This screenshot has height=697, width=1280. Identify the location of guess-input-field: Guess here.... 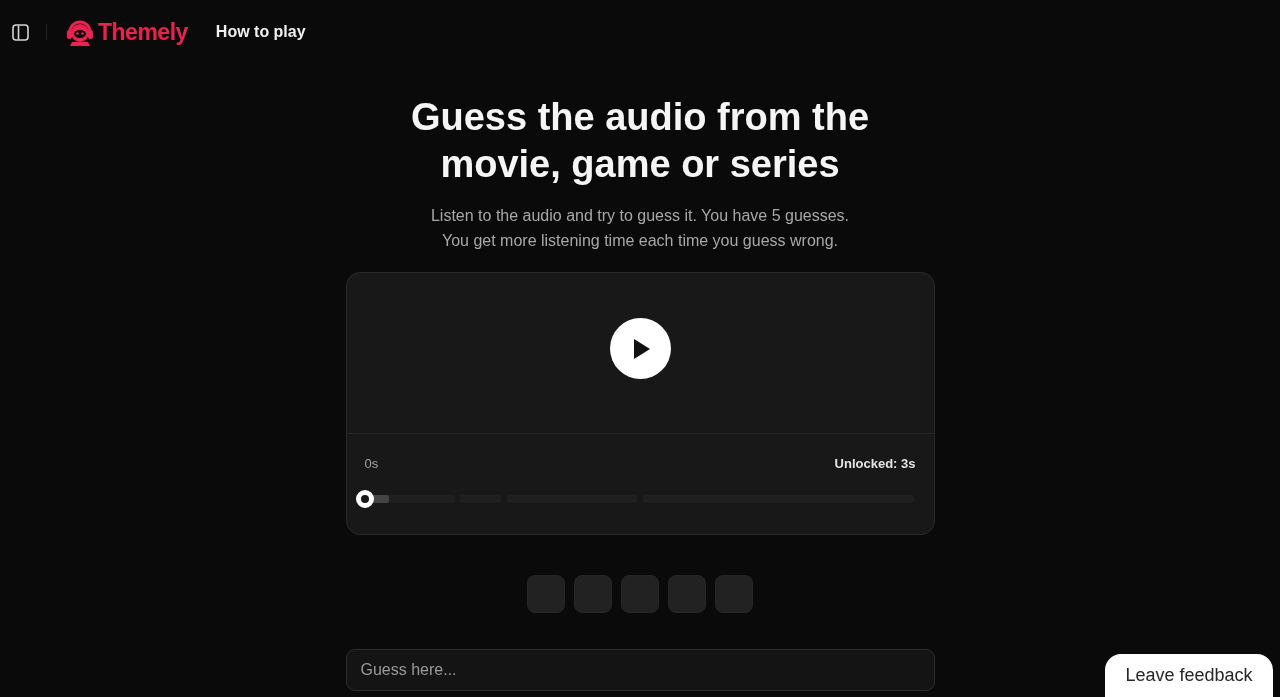
(640, 670).